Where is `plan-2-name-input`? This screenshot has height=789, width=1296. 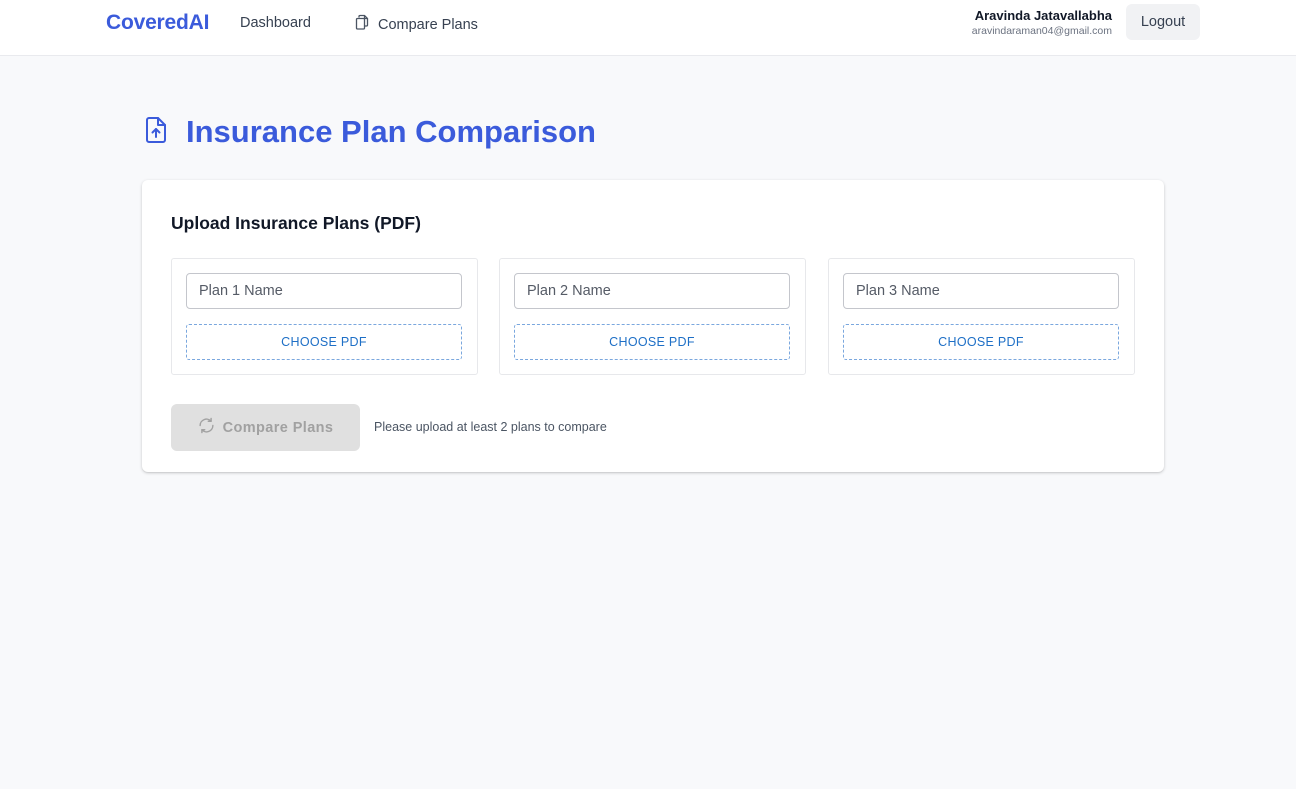
plan-2-name-input is located at coordinates (652, 291).